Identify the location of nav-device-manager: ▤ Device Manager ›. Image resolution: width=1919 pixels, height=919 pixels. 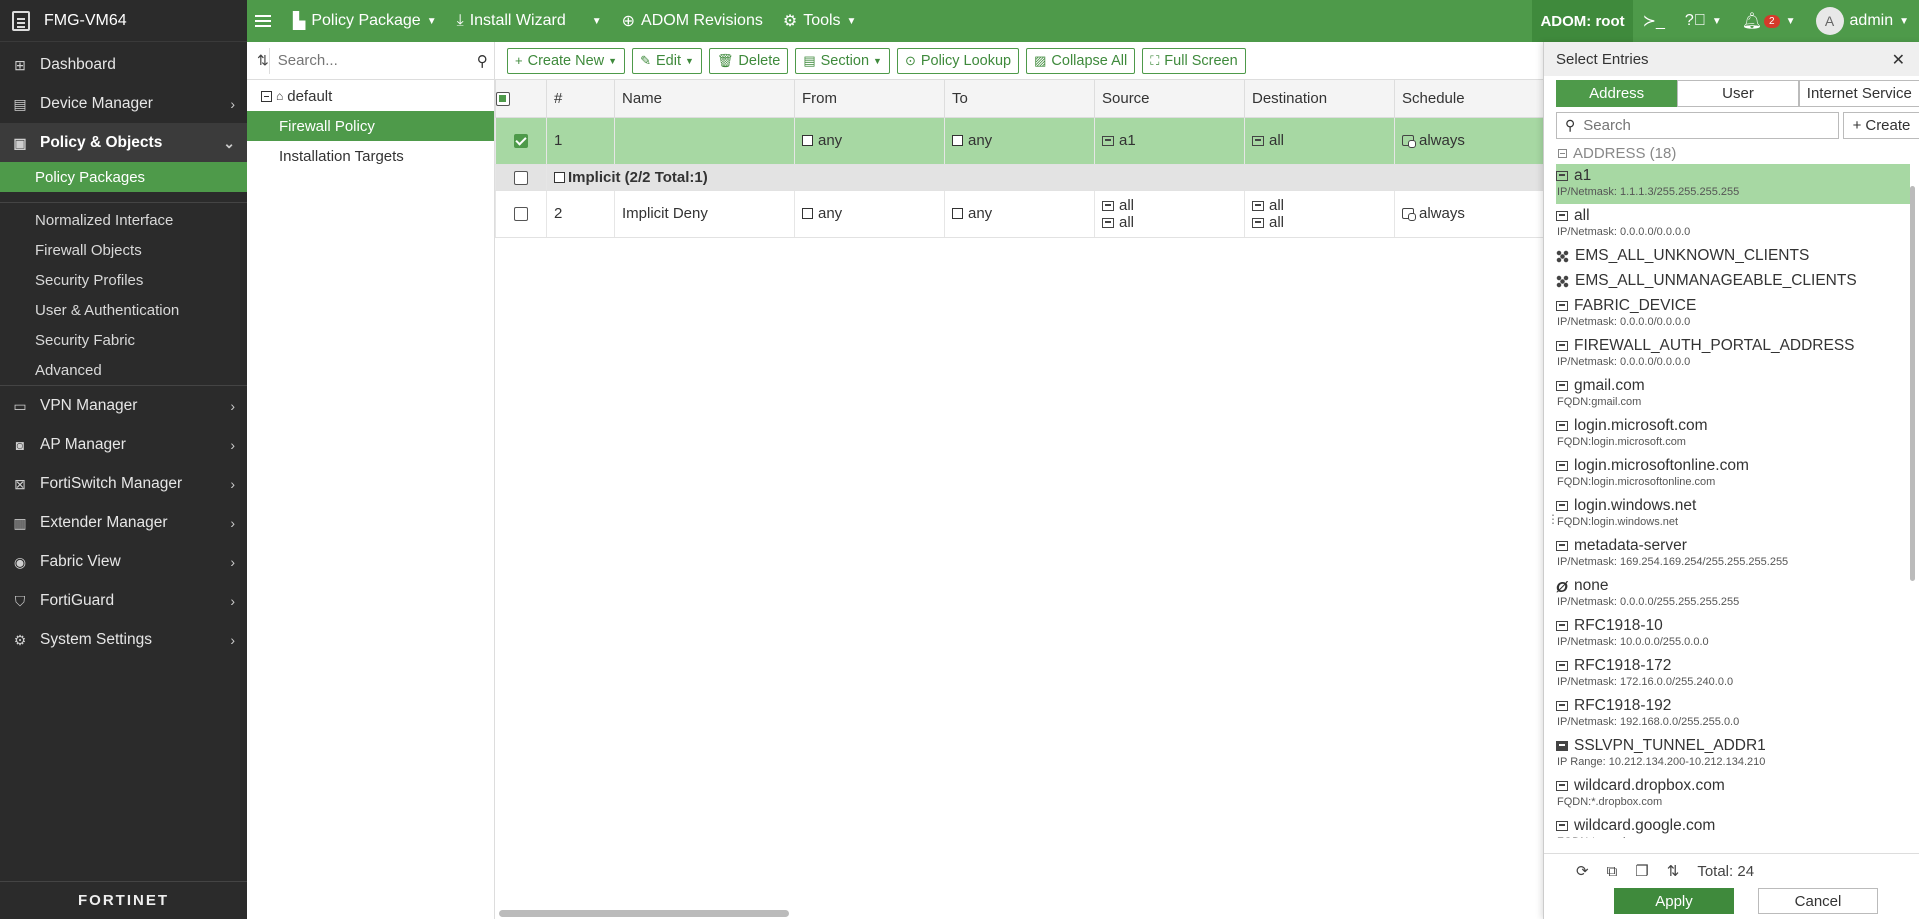
(123, 103).